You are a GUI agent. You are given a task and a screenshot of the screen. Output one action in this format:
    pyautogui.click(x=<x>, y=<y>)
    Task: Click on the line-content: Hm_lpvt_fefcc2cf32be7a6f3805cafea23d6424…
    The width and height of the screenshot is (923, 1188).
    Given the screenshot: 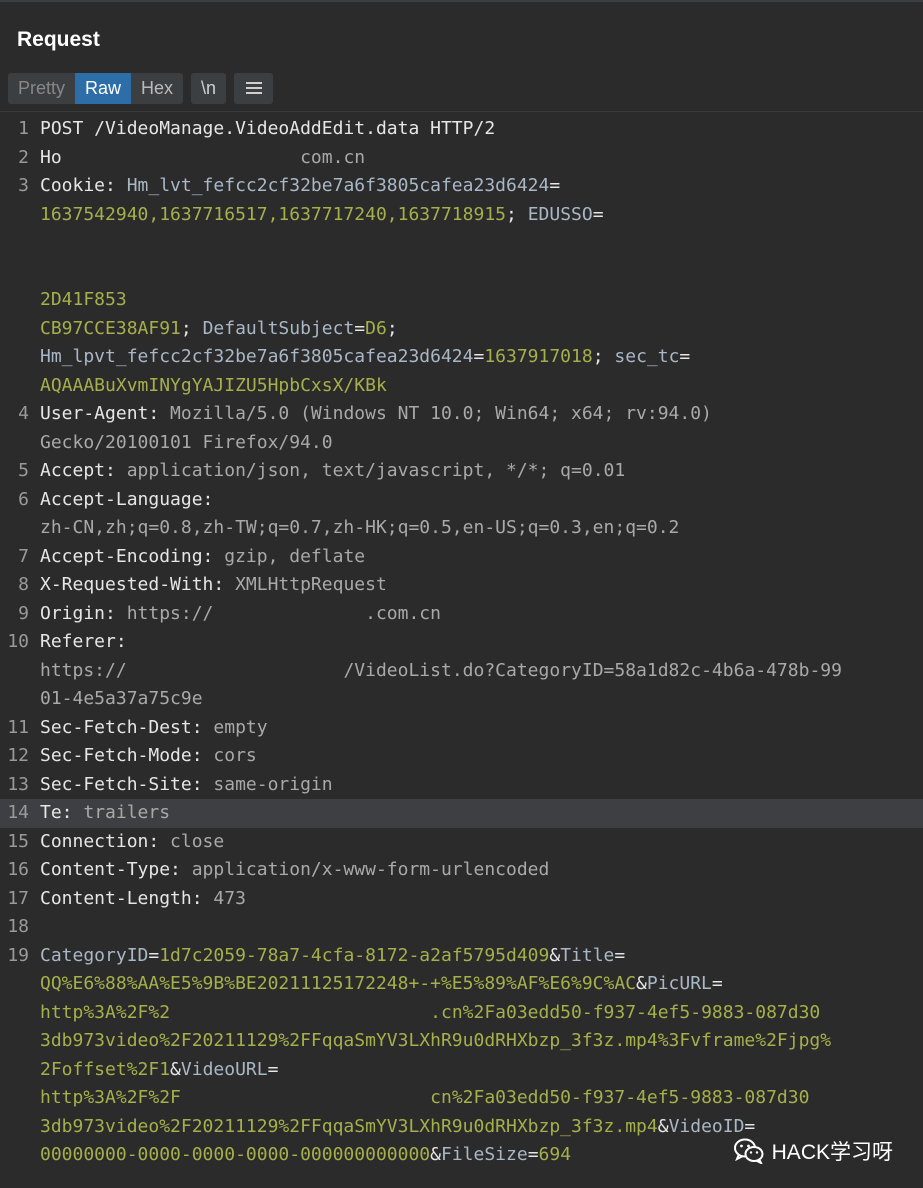 What is the action you would take?
    pyautogui.click(x=365, y=357)
    